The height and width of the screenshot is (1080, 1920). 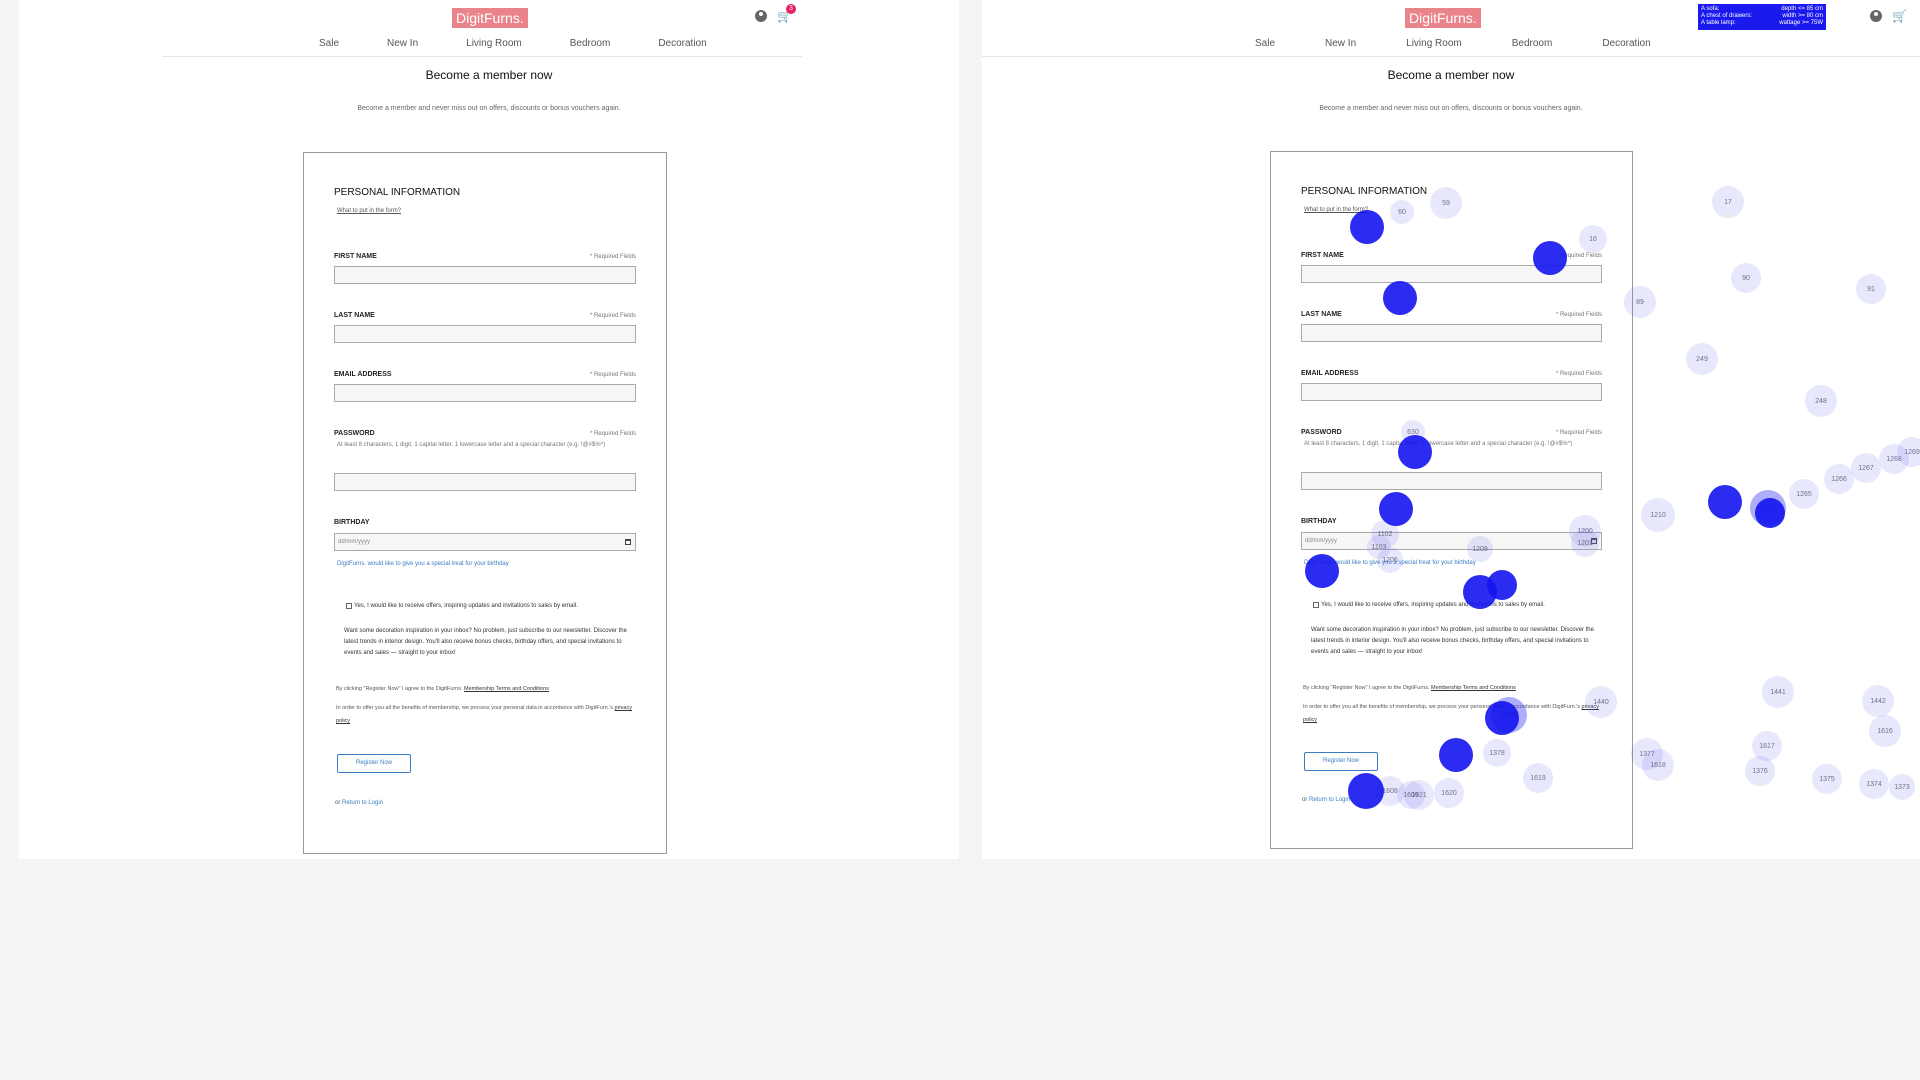 What do you see at coordinates (1658, 765) in the screenshot?
I see `fixation-point: 1618` at bounding box center [1658, 765].